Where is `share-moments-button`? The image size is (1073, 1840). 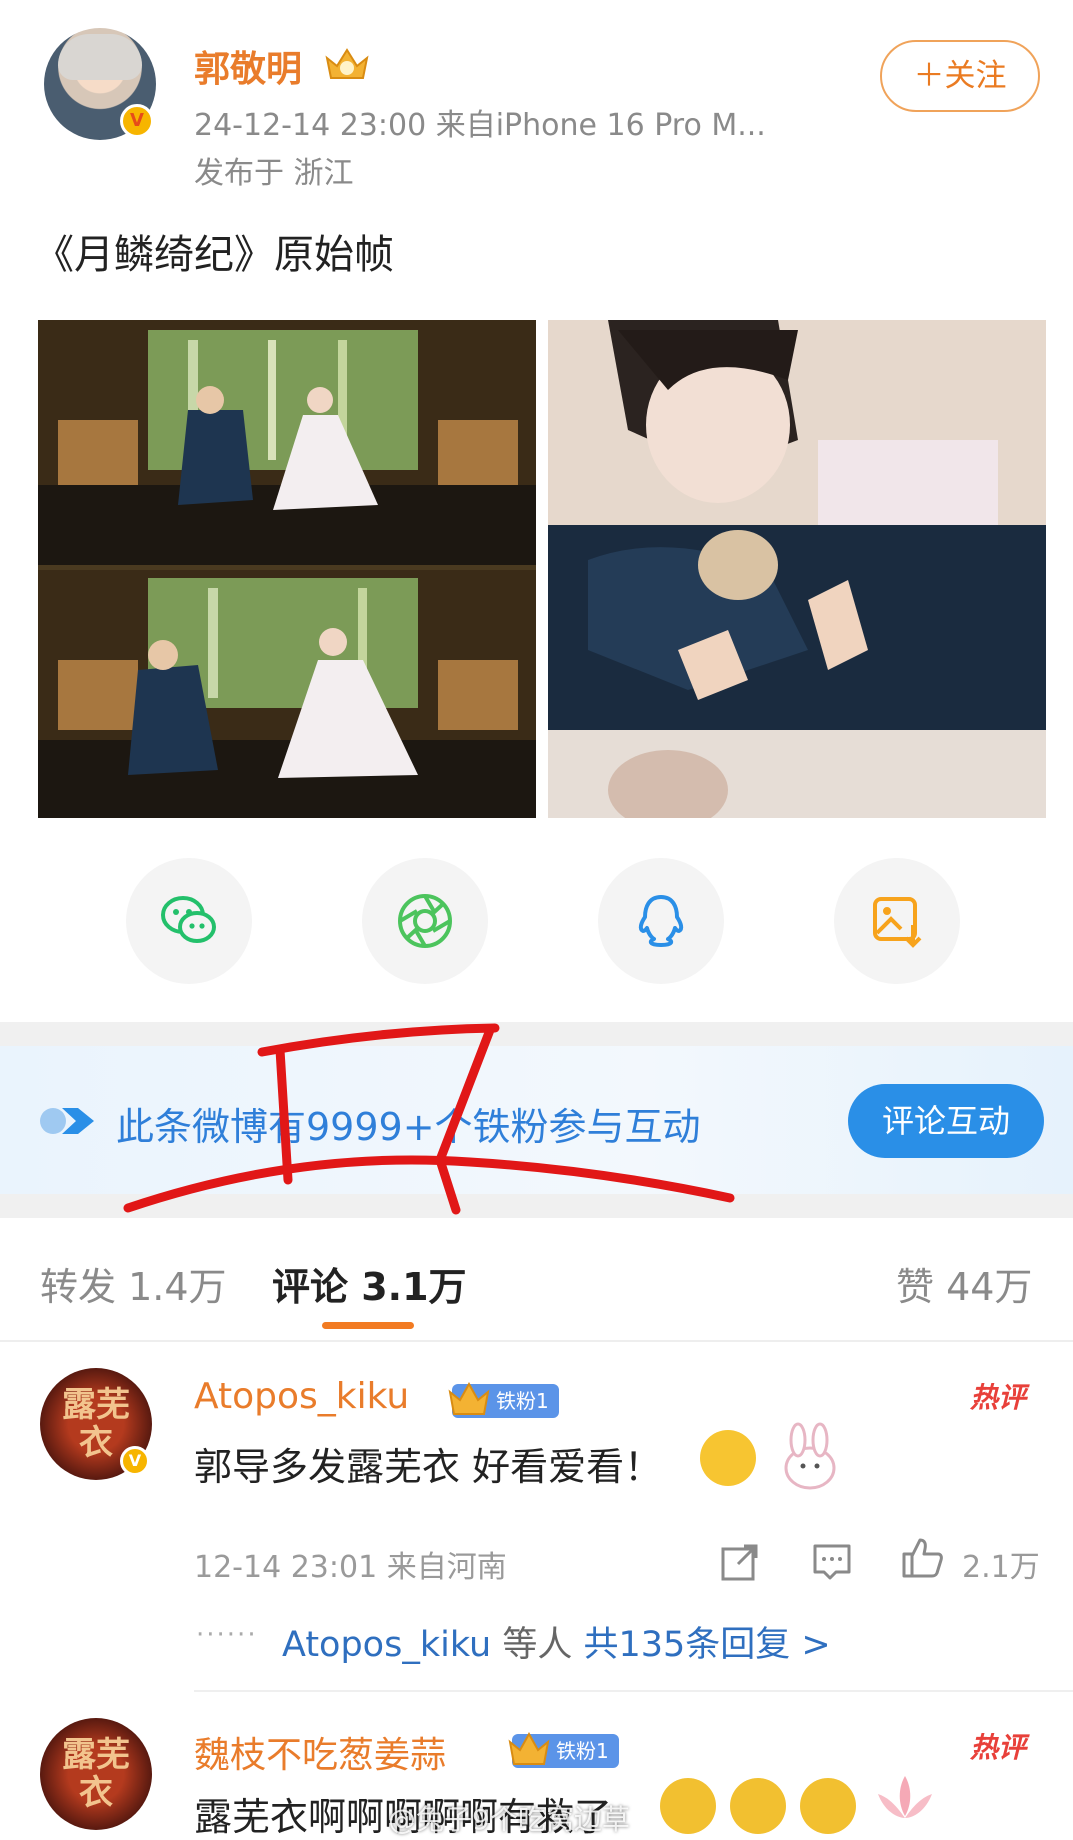 share-moments-button is located at coordinates (425, 921).